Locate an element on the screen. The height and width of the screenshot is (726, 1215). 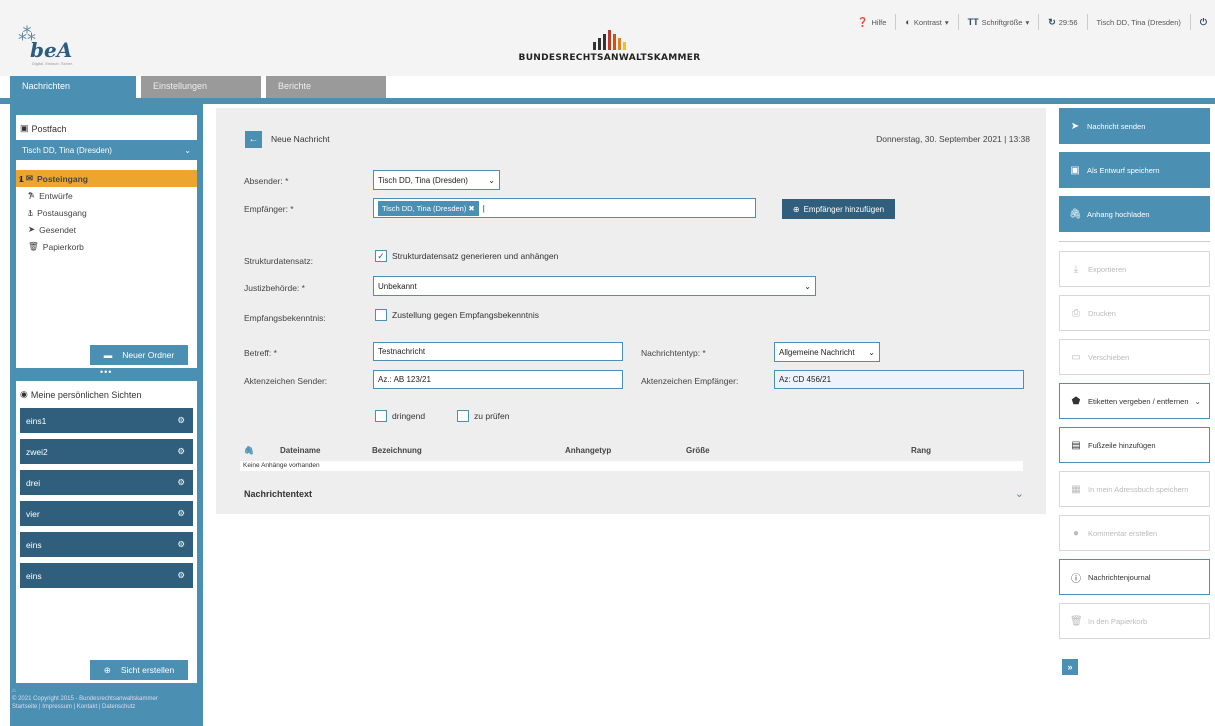
trash-button: 🗑 In den Papierkorb is located at coordinates (1134, 621).